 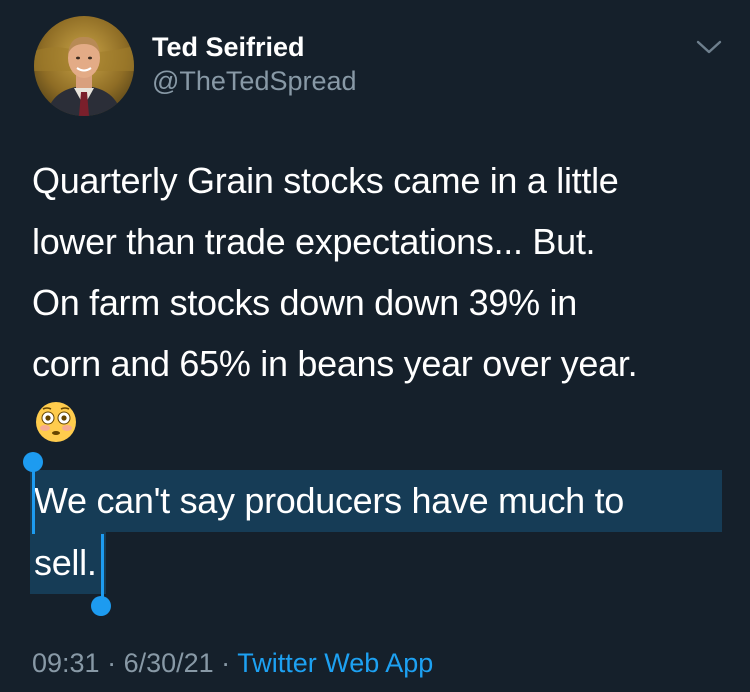 What do you see at coordinates (304, 302) in the screenshot?
I see `tweet-text-line: On farm stocks down down 39% in` at bounding box center [304, 302].